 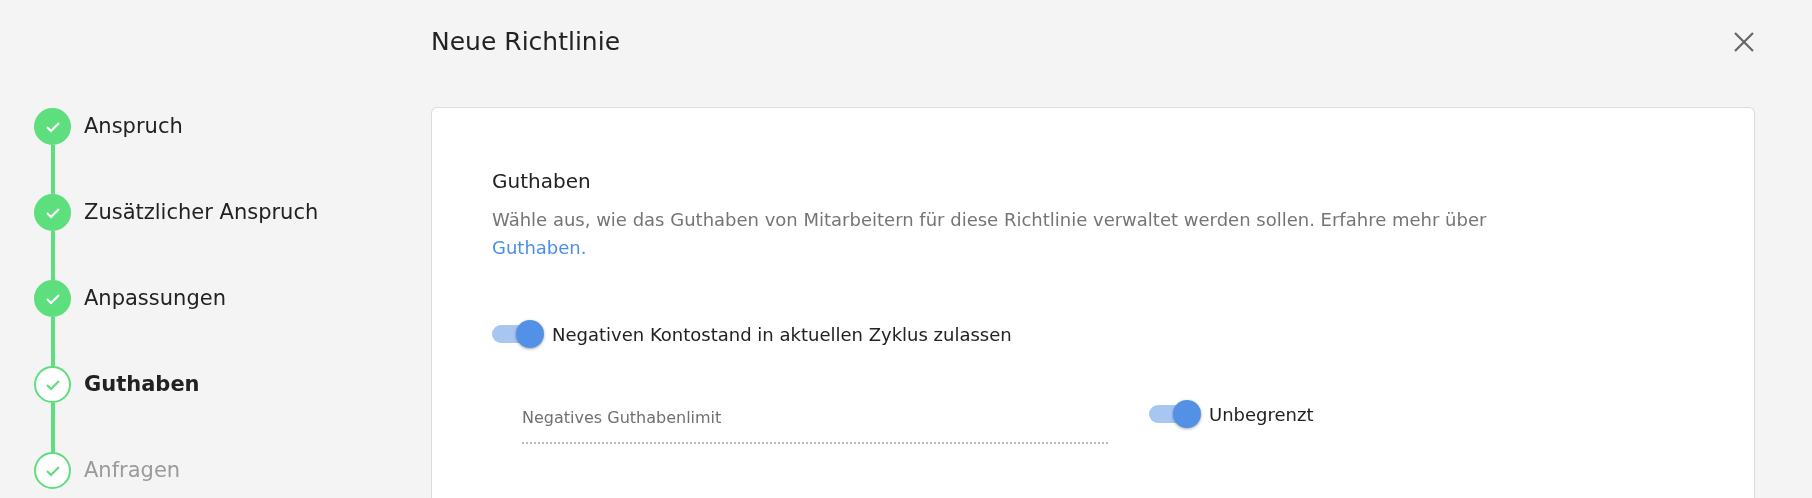 I want to click on toggle-label: Negativen Kontostand in aktuellen Zyklus zulassen, so click(x=782, y=334).